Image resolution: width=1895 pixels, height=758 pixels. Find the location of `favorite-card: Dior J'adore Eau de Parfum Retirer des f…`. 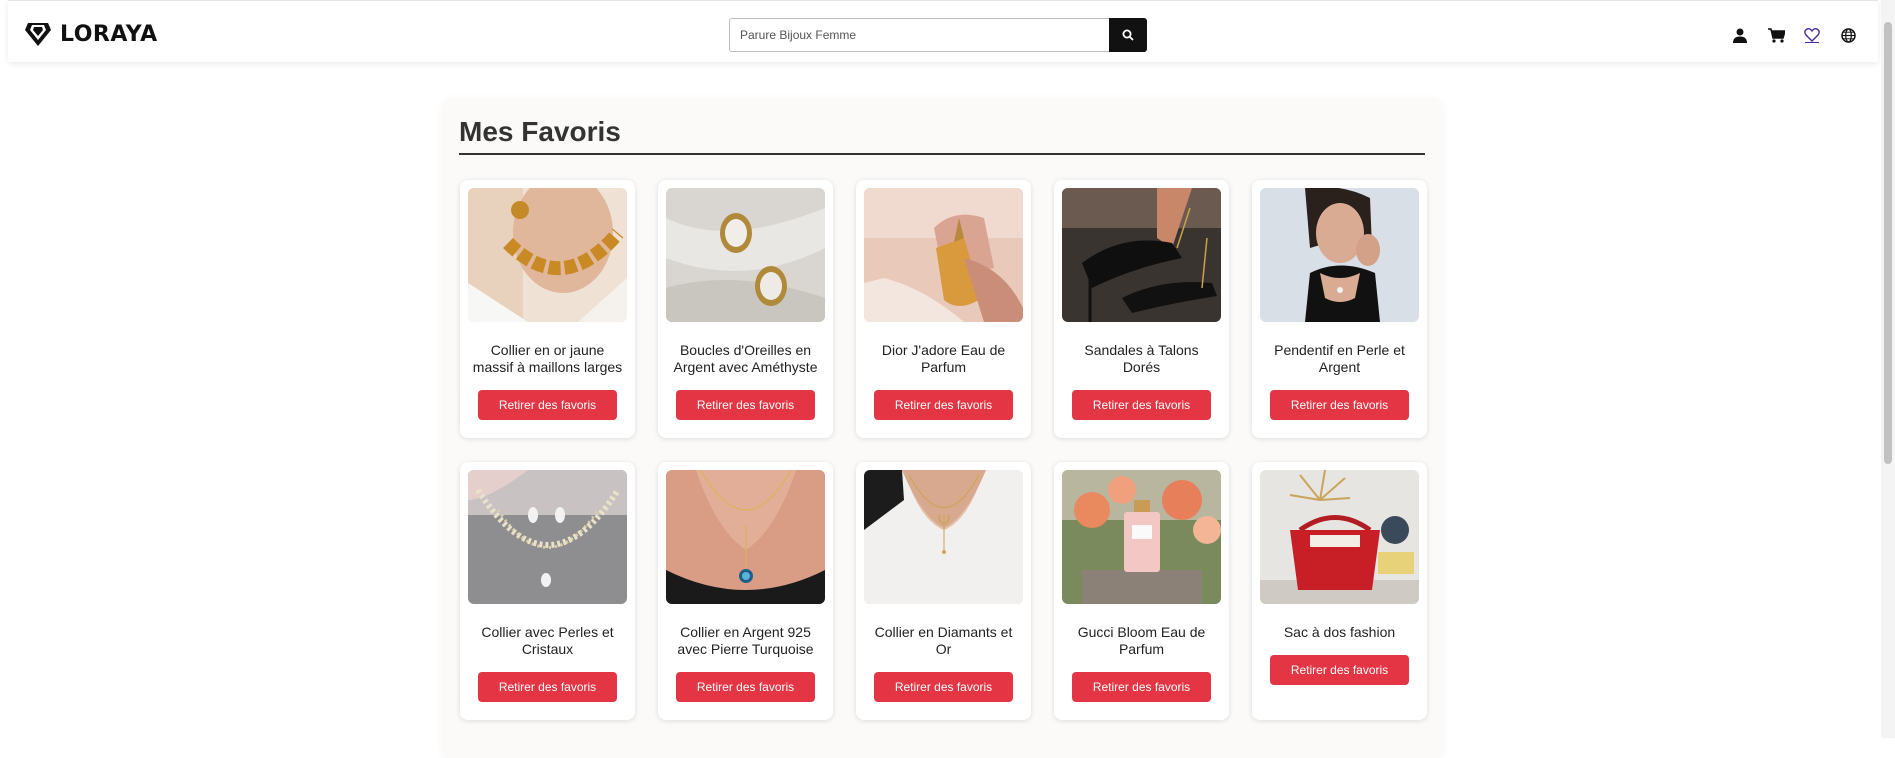

favorite-card: Dior J'adore Eau de Parfum Retirer des f… is located at coordinates (943, 309).